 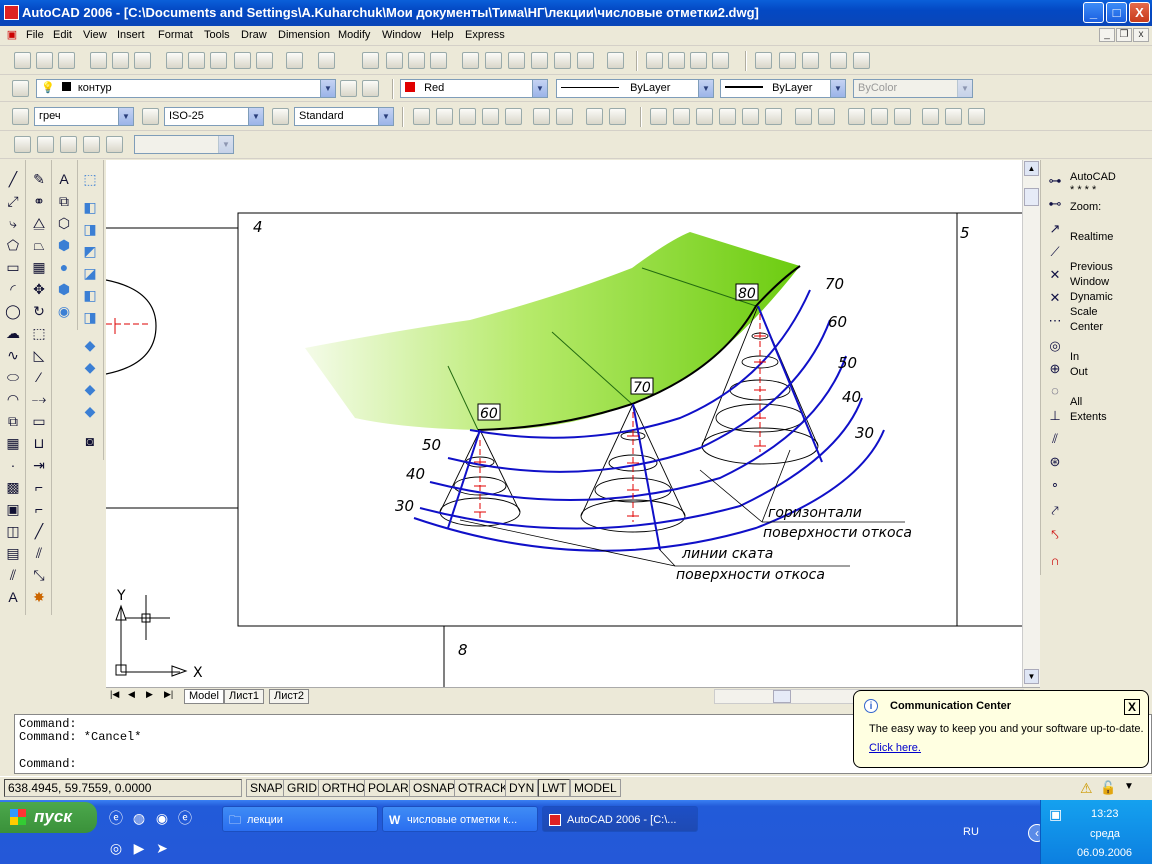 What do you see at coordinates (1055, 346) in the screenshot?
I see `quick-dim-icon: ◎` at bounding box center [1055, 346].